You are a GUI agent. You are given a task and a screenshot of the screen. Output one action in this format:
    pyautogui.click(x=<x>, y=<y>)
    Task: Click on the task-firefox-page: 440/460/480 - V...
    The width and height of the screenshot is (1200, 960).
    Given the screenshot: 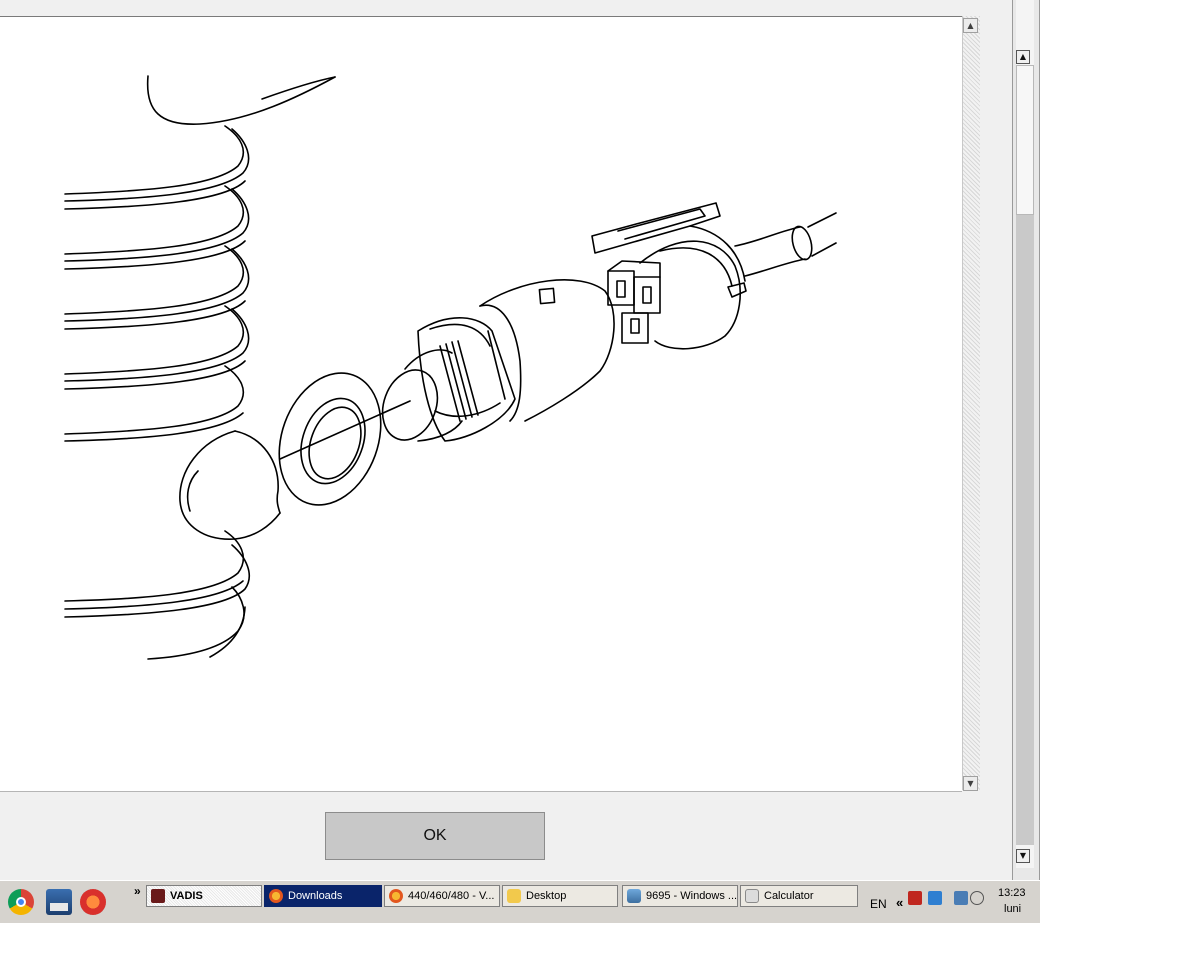 What is the action you would take?
    pyautogui.click(x=442, y=896)
    